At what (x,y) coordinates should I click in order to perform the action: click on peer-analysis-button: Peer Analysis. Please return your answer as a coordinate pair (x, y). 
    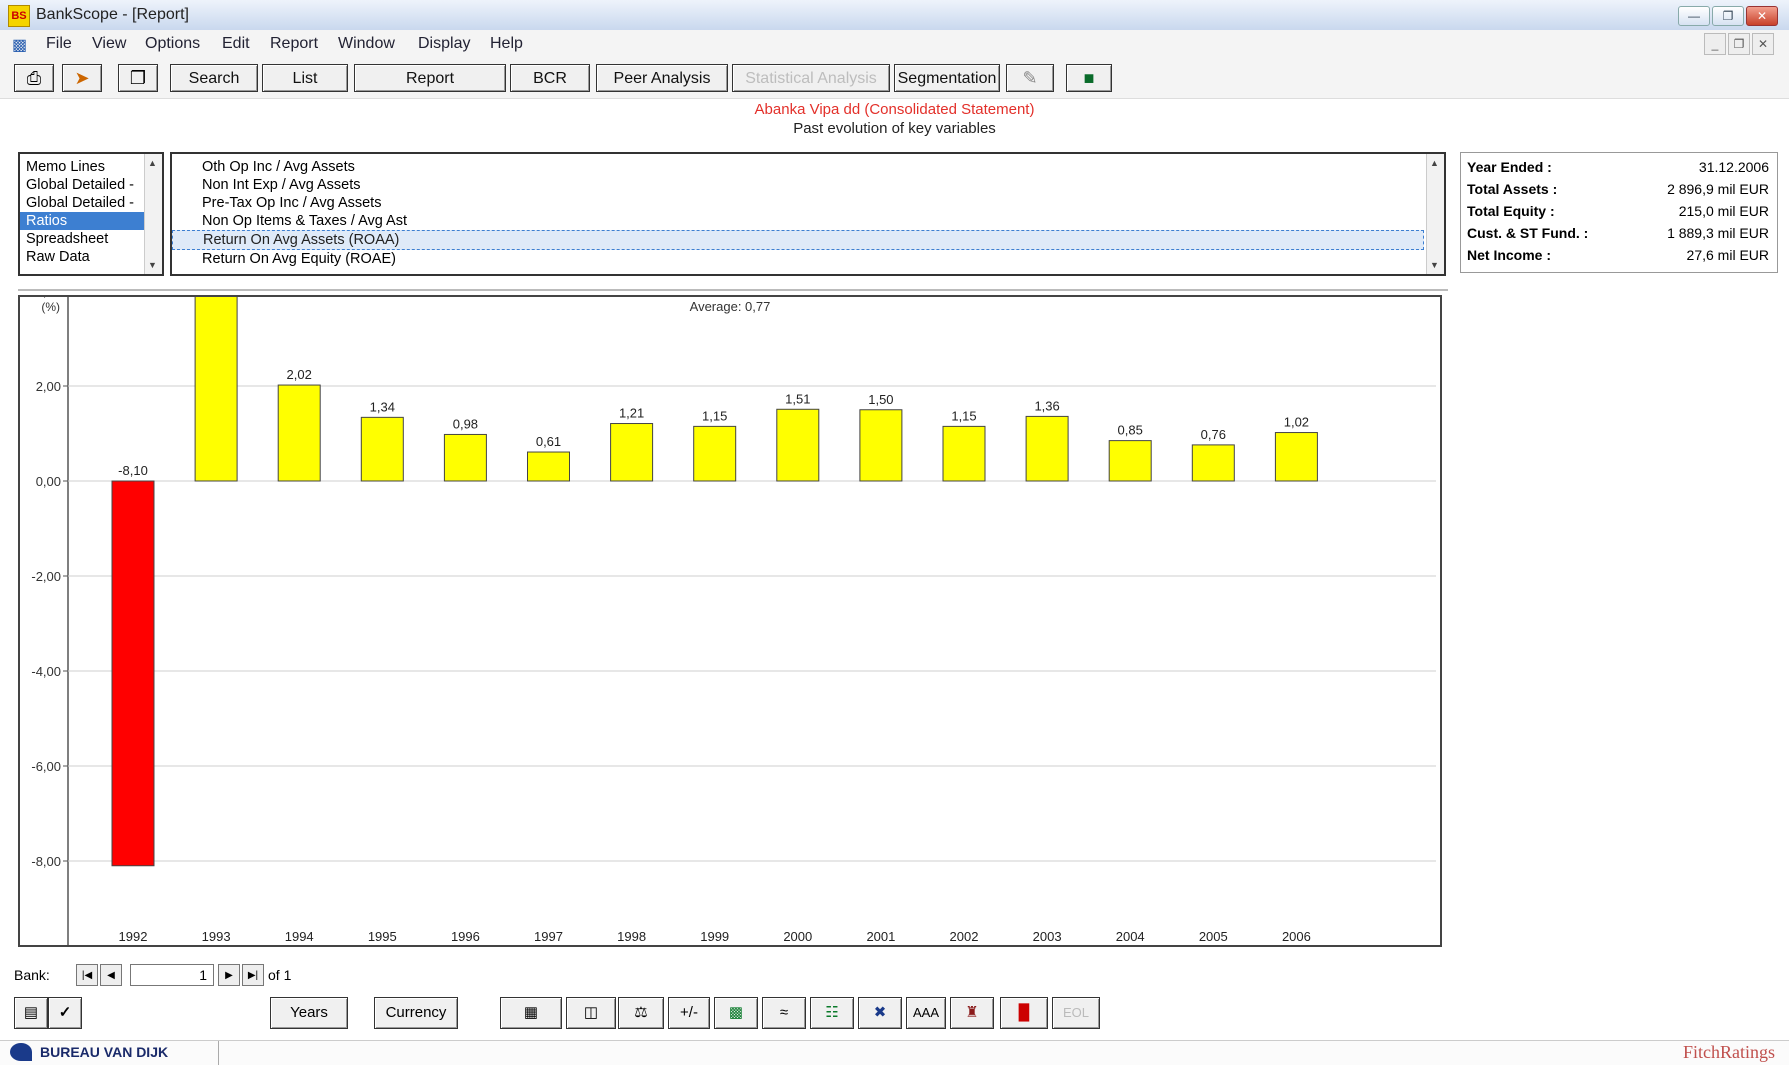
    Looking at the image, I should click on (662, 78).